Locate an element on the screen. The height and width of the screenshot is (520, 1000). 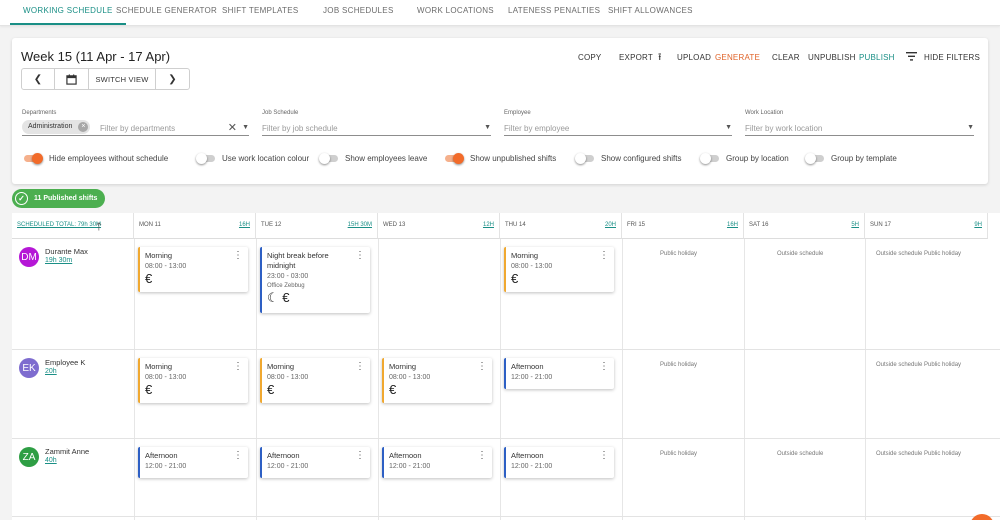
toggle-use-work-location-colour: Use work location colour is located at coordinates (252, 158).